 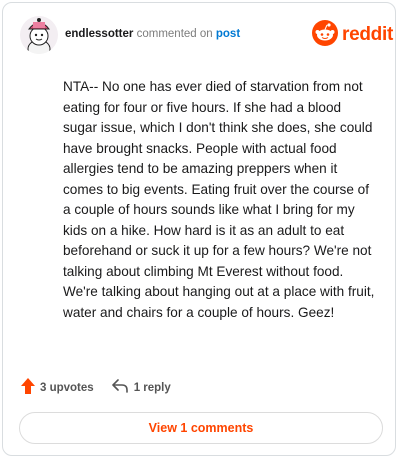 I want to click on upvote-button: 3 upvotes, so click(x=57, y=387).